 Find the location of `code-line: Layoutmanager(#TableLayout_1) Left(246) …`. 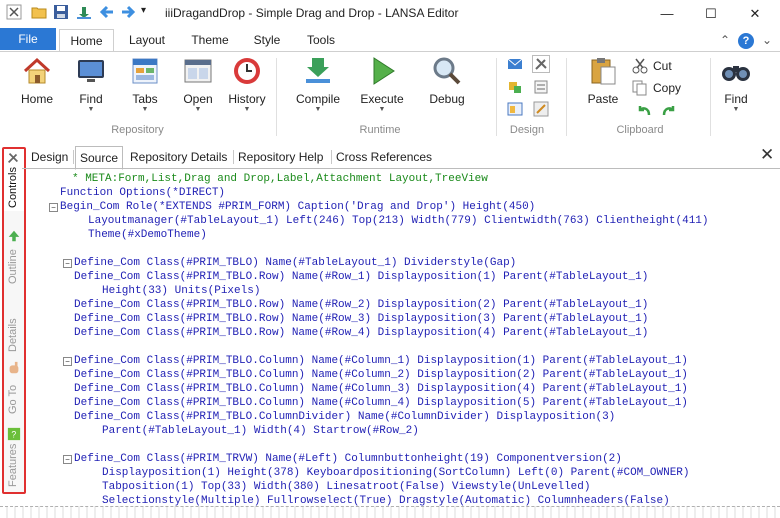

code-line: Layoutmanager(#TableLayout_1) Left(246) … is located at coordinates (398, 221).